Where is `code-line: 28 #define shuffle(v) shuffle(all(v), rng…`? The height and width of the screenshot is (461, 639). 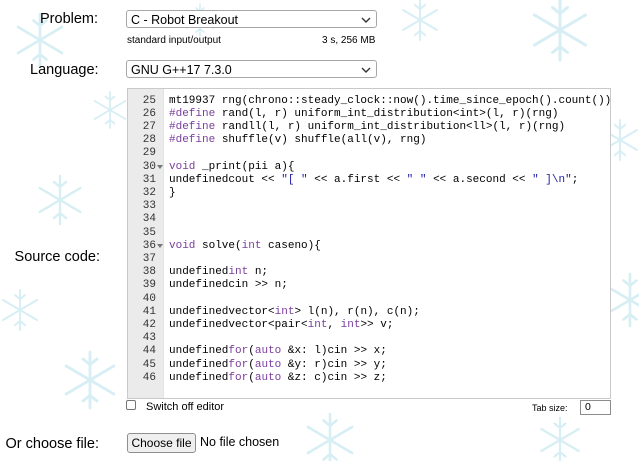
code-line: 28 #define shuffle(v) shuffle(all(v), rng… is located at coordinates (369, 140).